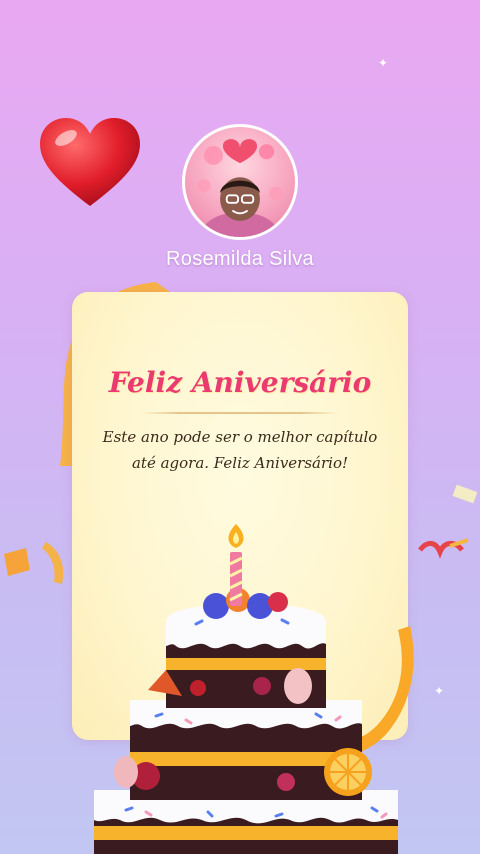 The image size is (480, 854). Describe the element at coordinates (240, 382) in the screenshot. I see `card-title: Feliz Aniversário` at that location.